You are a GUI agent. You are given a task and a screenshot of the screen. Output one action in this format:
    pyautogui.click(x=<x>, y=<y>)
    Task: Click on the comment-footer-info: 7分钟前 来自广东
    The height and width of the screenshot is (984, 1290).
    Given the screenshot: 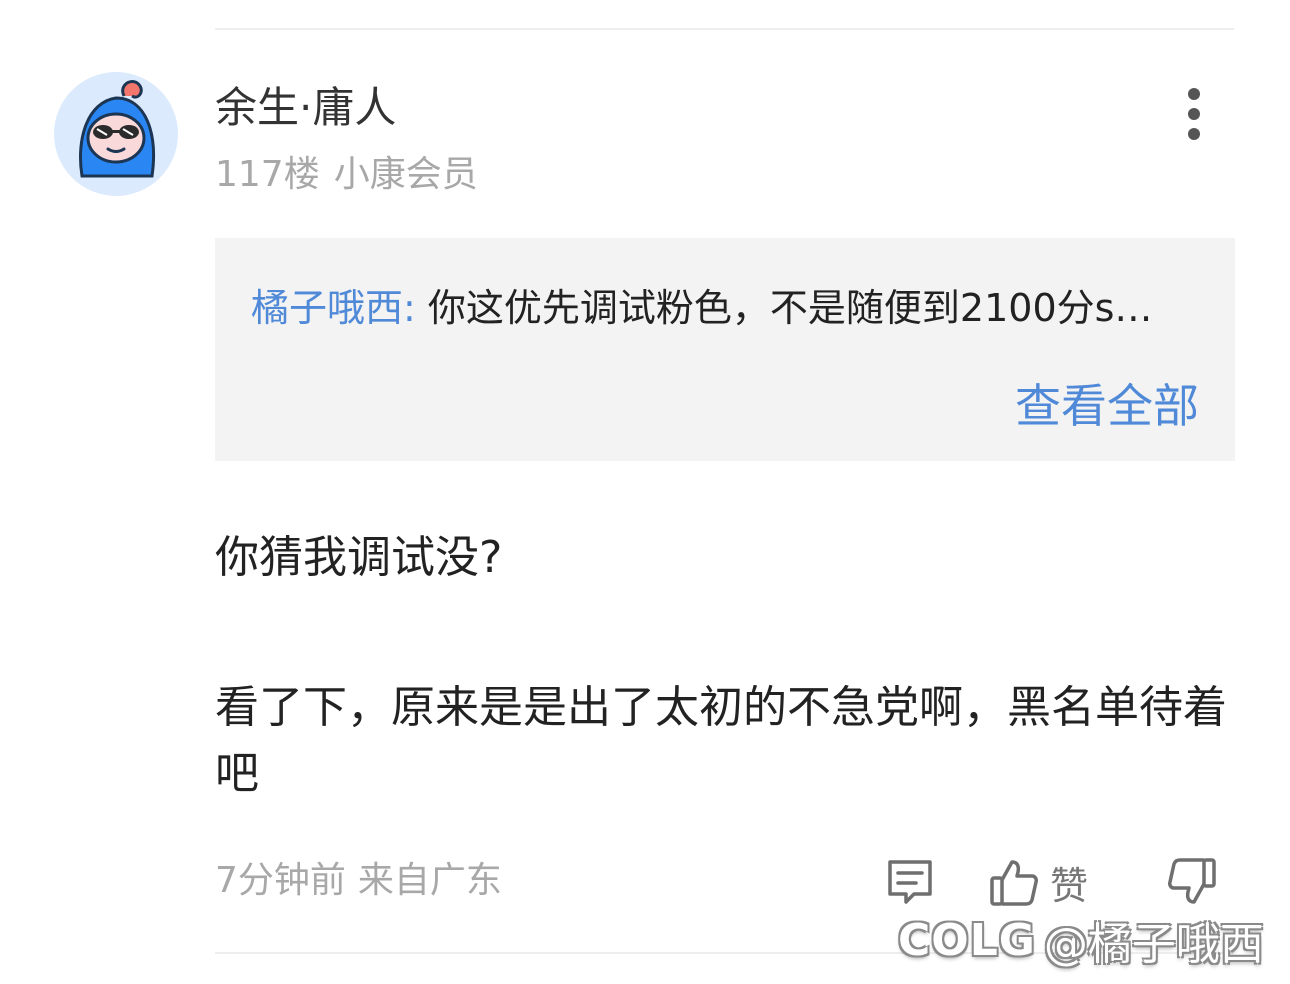 What is the action you would take?
    pyautogui.click(x=358, y=881)
    